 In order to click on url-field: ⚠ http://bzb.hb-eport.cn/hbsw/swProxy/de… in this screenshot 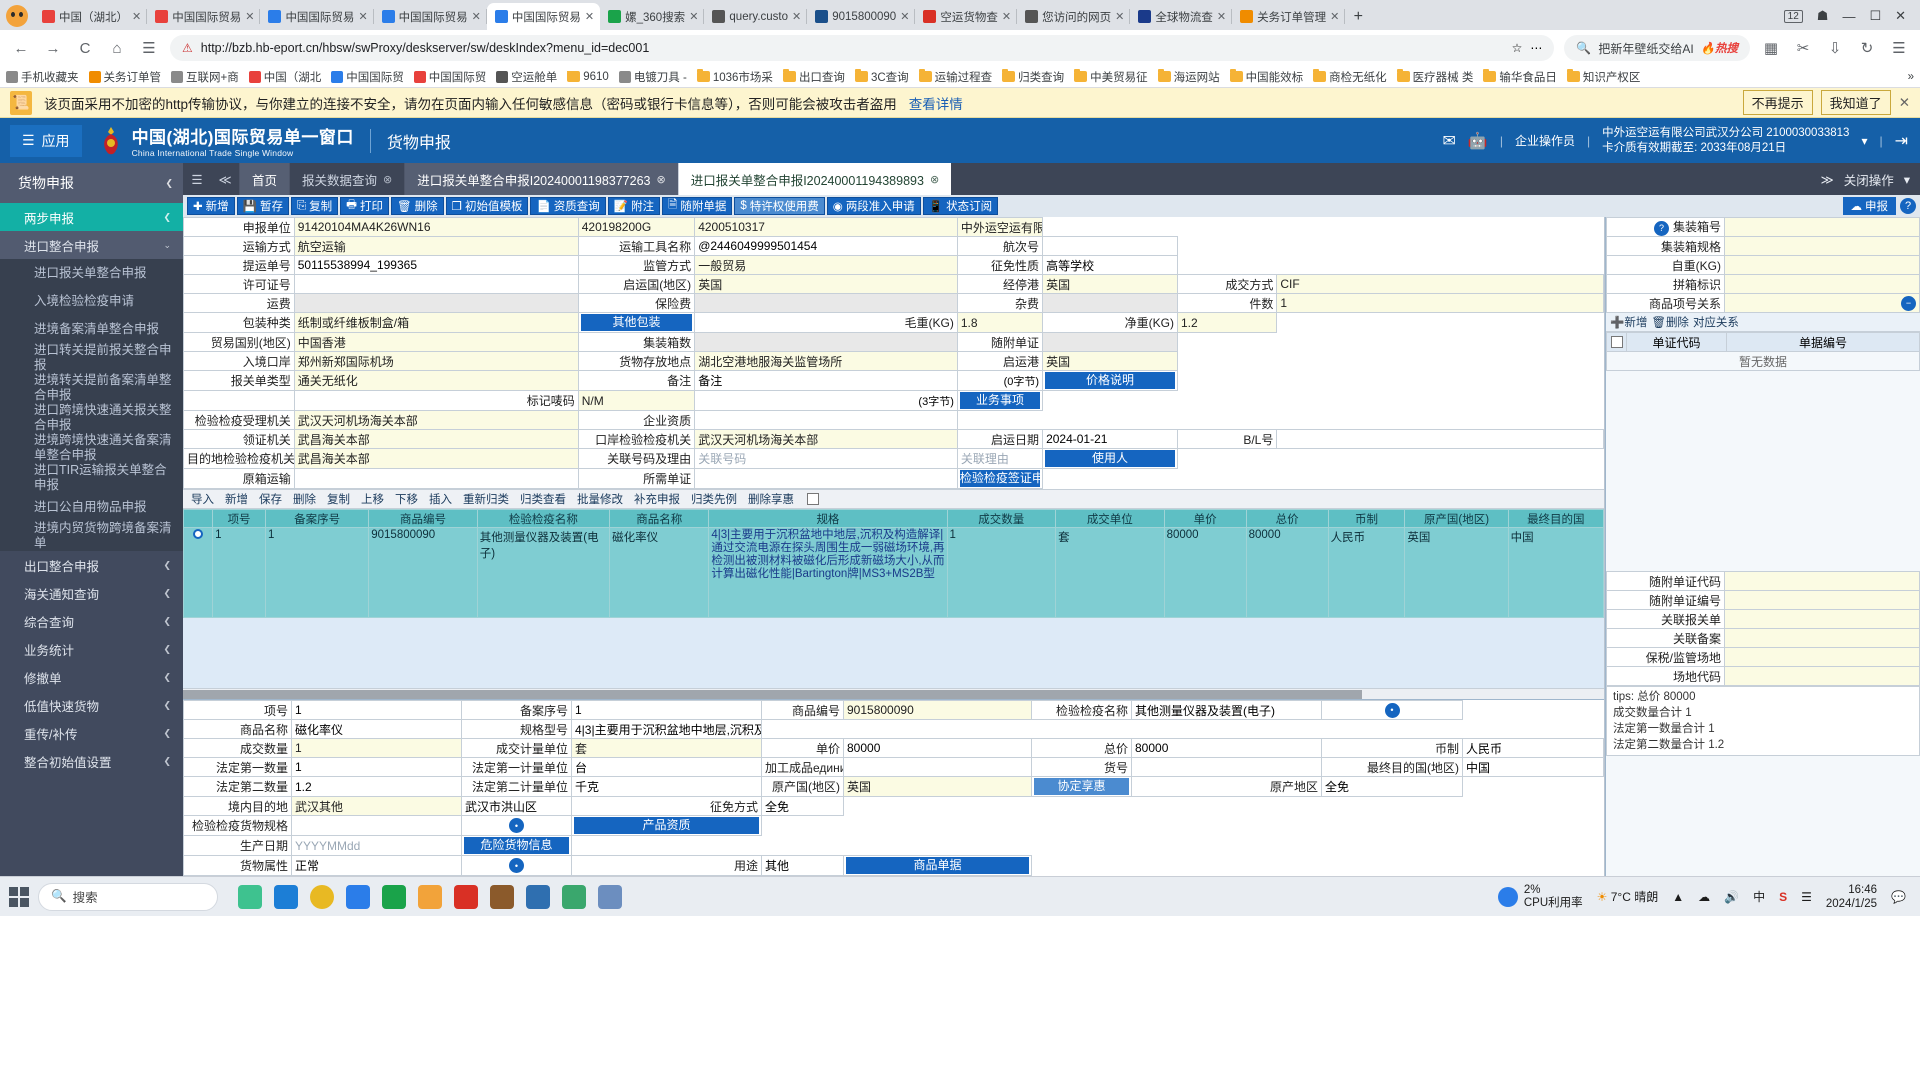, I will do `click(862, 48)`.